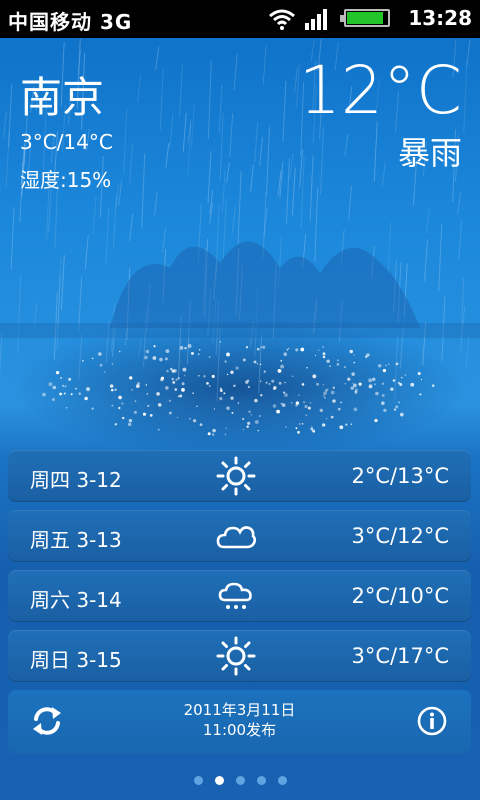 The width and height of the screenshot is (480, 800). Describe the element at coordinates (240, 289) in the screenshot. I see `trees-silhouette` at that location.